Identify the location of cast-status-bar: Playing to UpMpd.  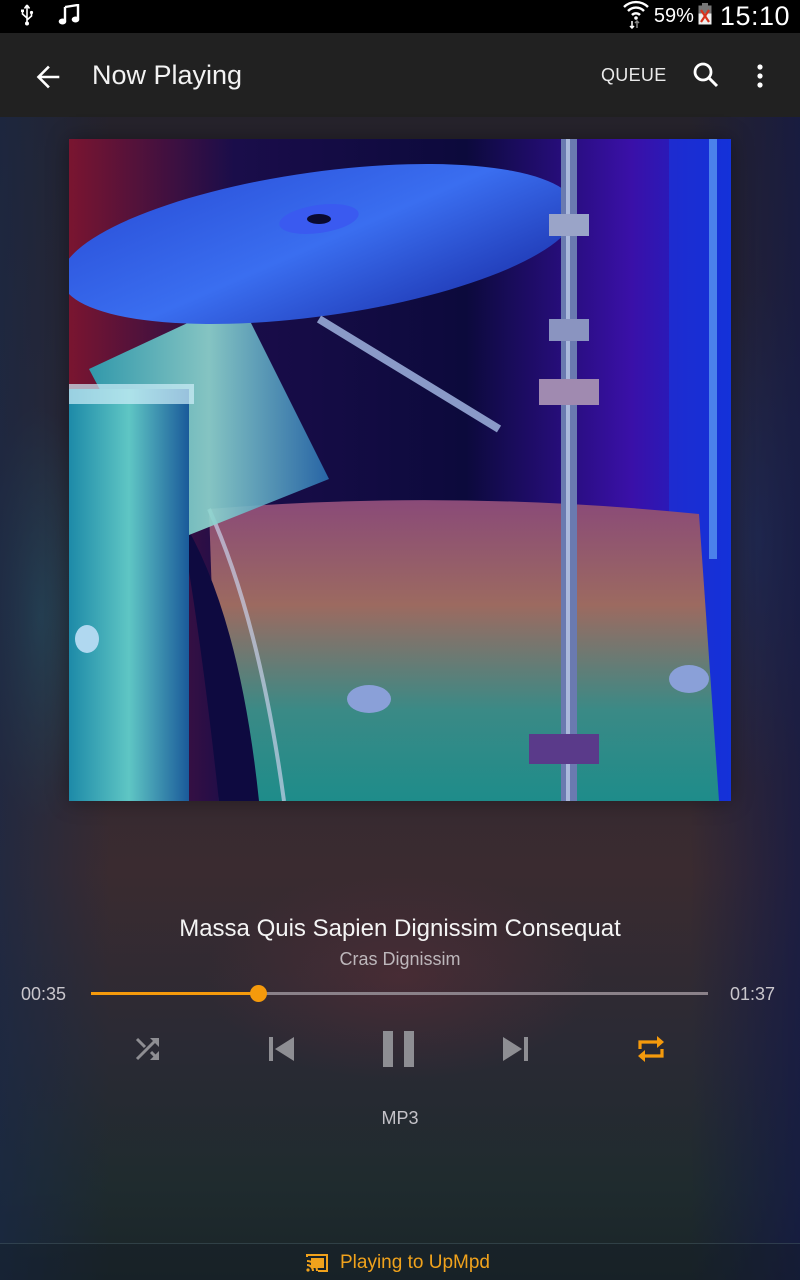
(400, 1261).